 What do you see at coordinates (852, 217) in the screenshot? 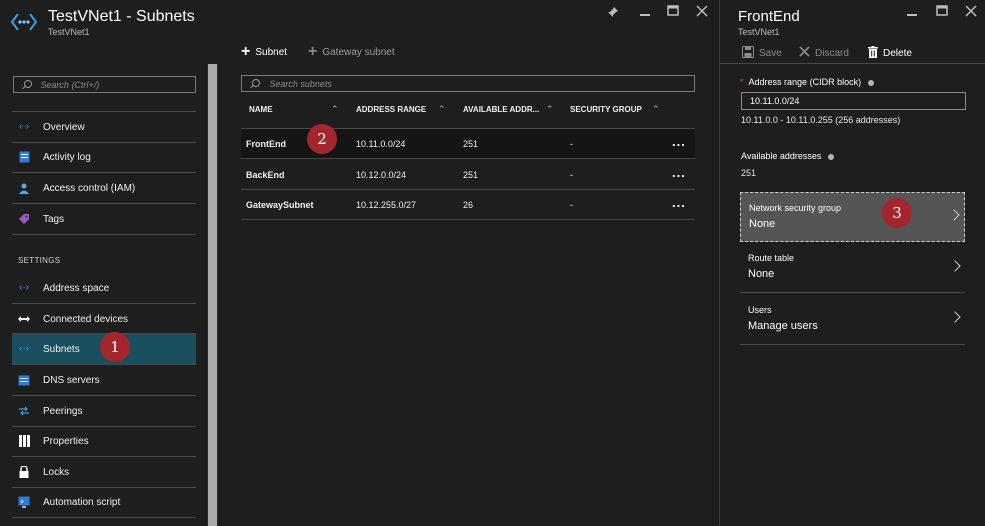
I see `network-security-group-link: Network security group None` at bounding box center [852, 217].